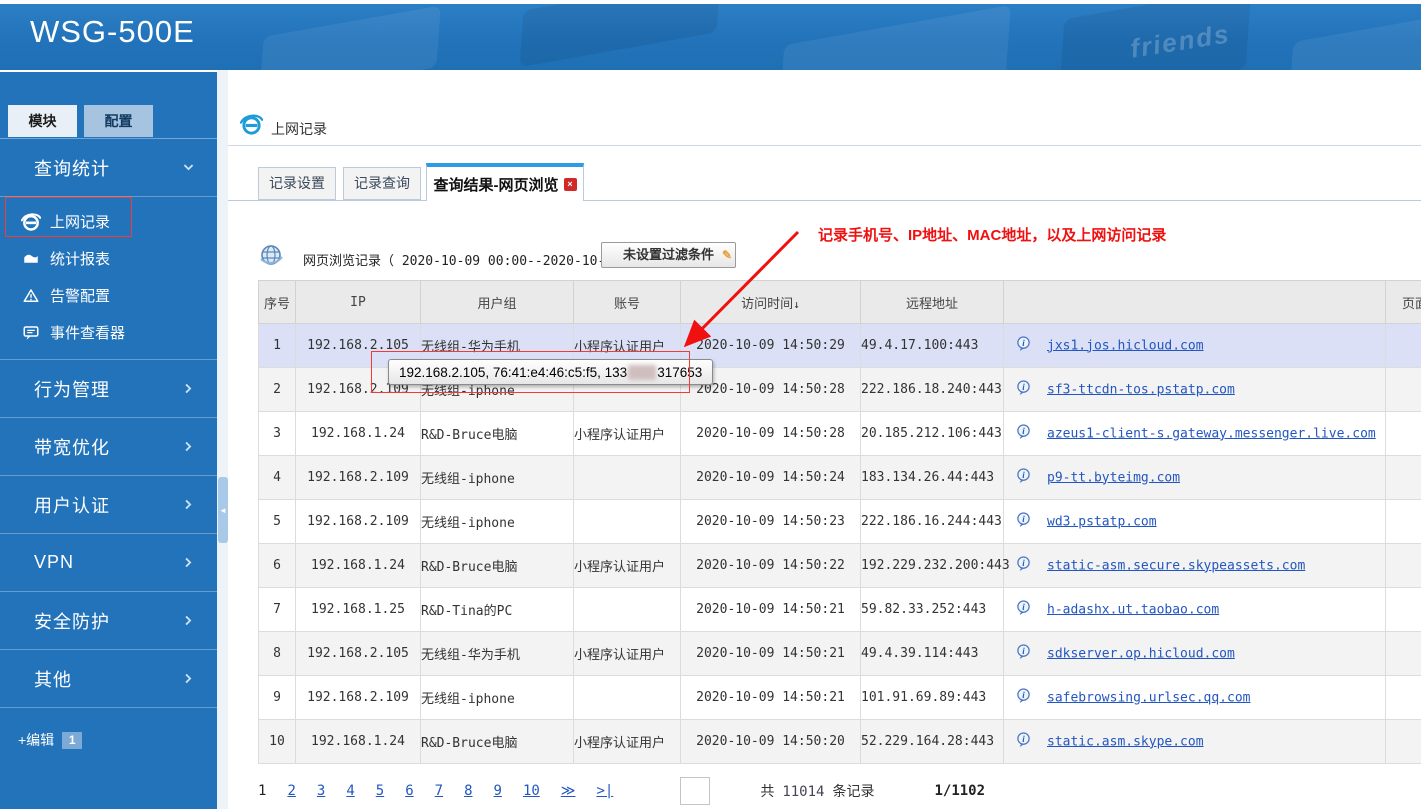 The image size is (1421, 809). What do you see at coordinates (223, 510) in the screenshot?
I see `sidebar-collapse-handle: ◄` at bounding box center [223, 510].